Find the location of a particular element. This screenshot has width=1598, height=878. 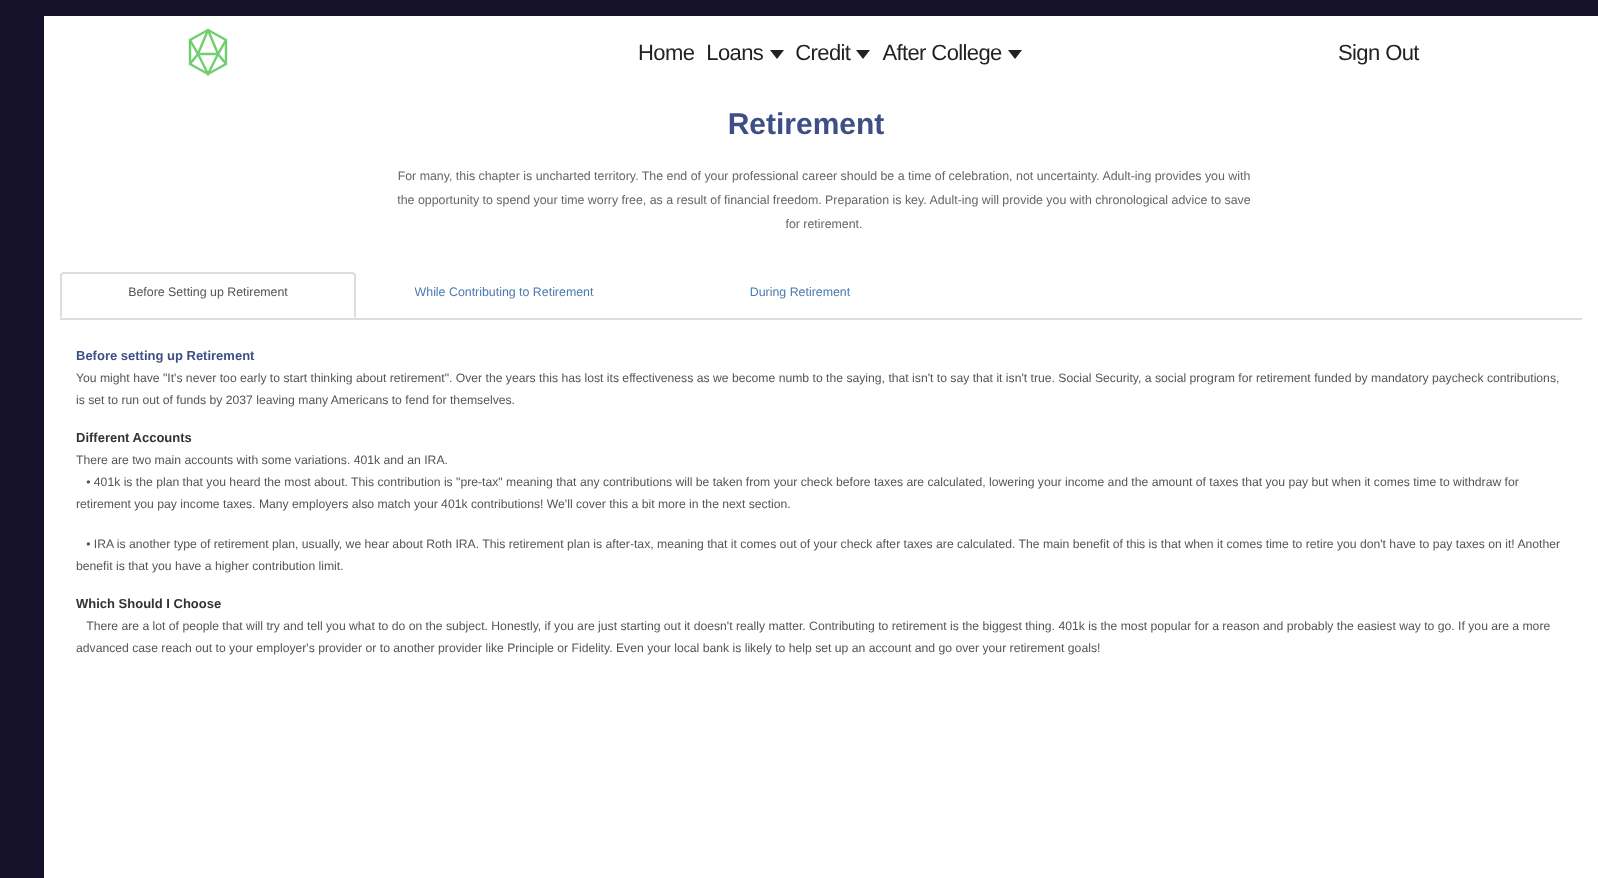

nav-link: Loans is located at coordinates (745, 54).